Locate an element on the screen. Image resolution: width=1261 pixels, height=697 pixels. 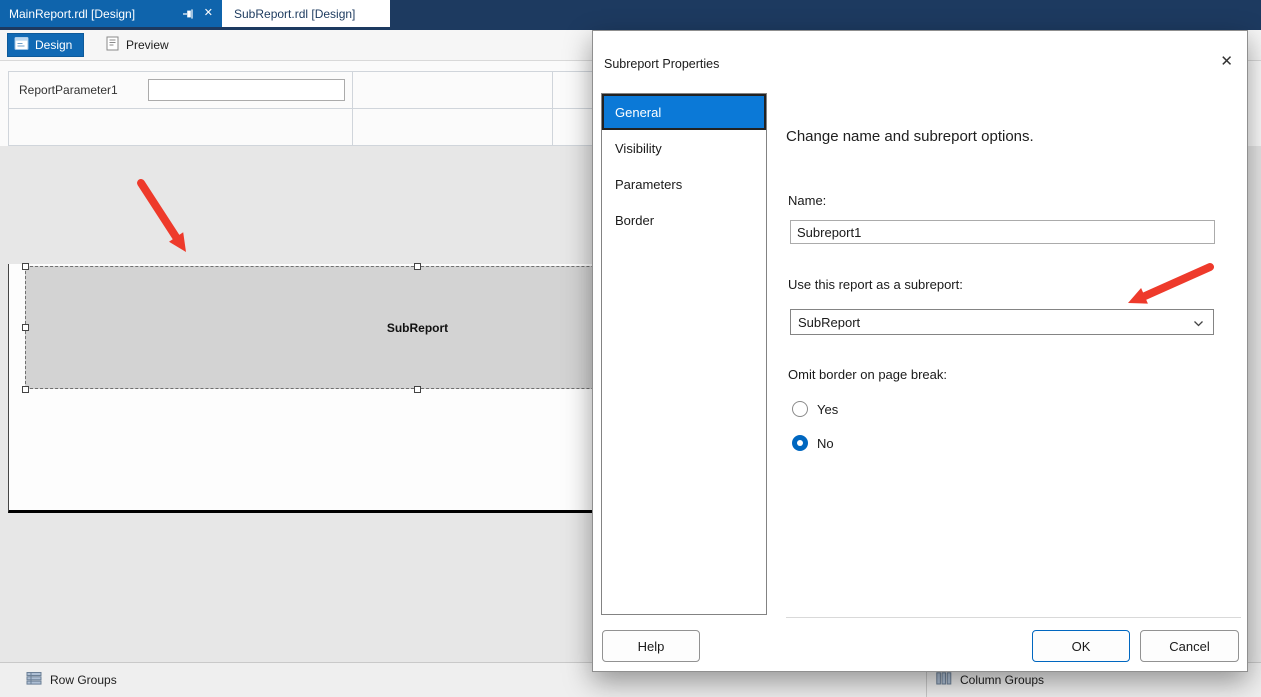
design-button-label: Design is located at coordinates (54, 45).